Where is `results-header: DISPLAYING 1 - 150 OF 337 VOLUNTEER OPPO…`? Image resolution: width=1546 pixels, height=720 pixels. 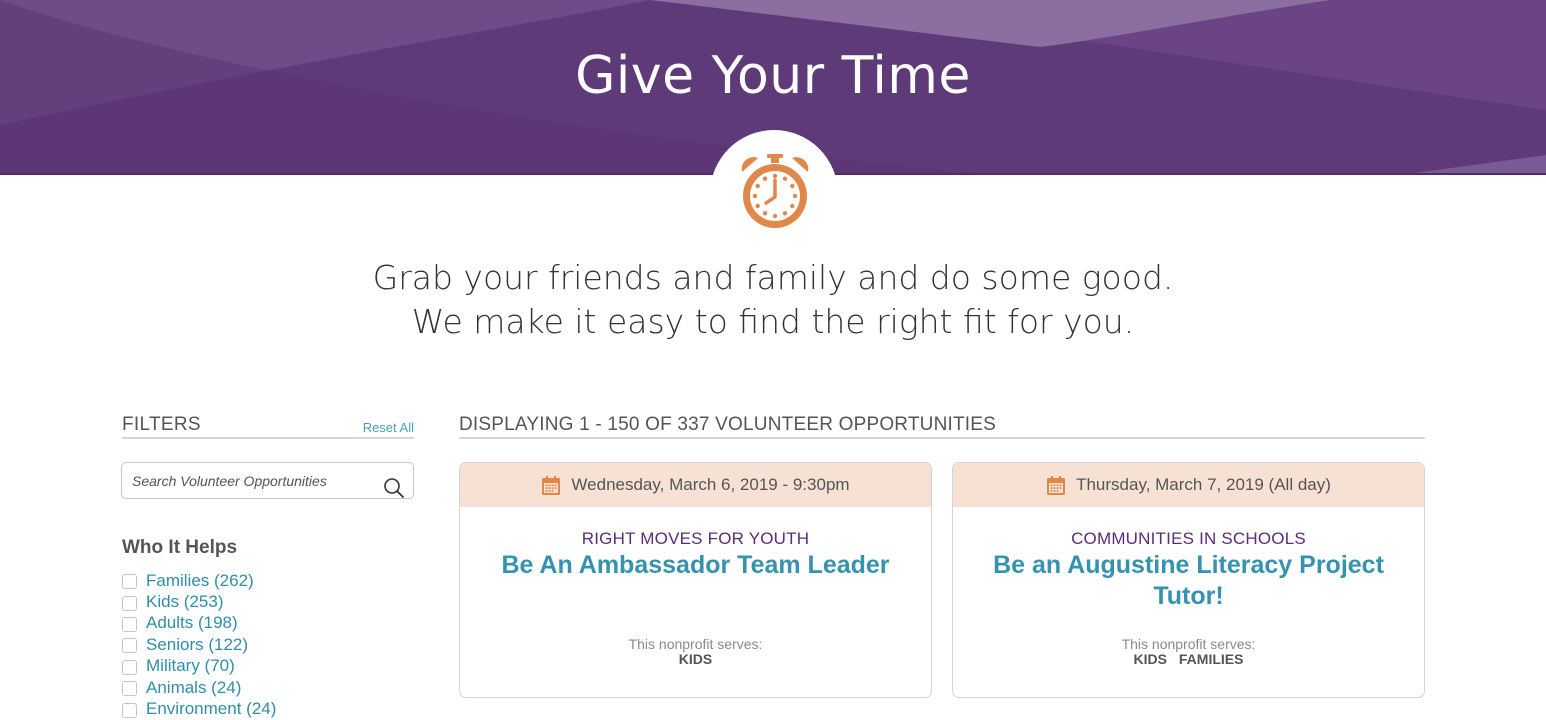 results-header: DISPLAYING 1 - 150 OF 337 VOLUNTEER OPPO… is located at coordinates (942, 425).